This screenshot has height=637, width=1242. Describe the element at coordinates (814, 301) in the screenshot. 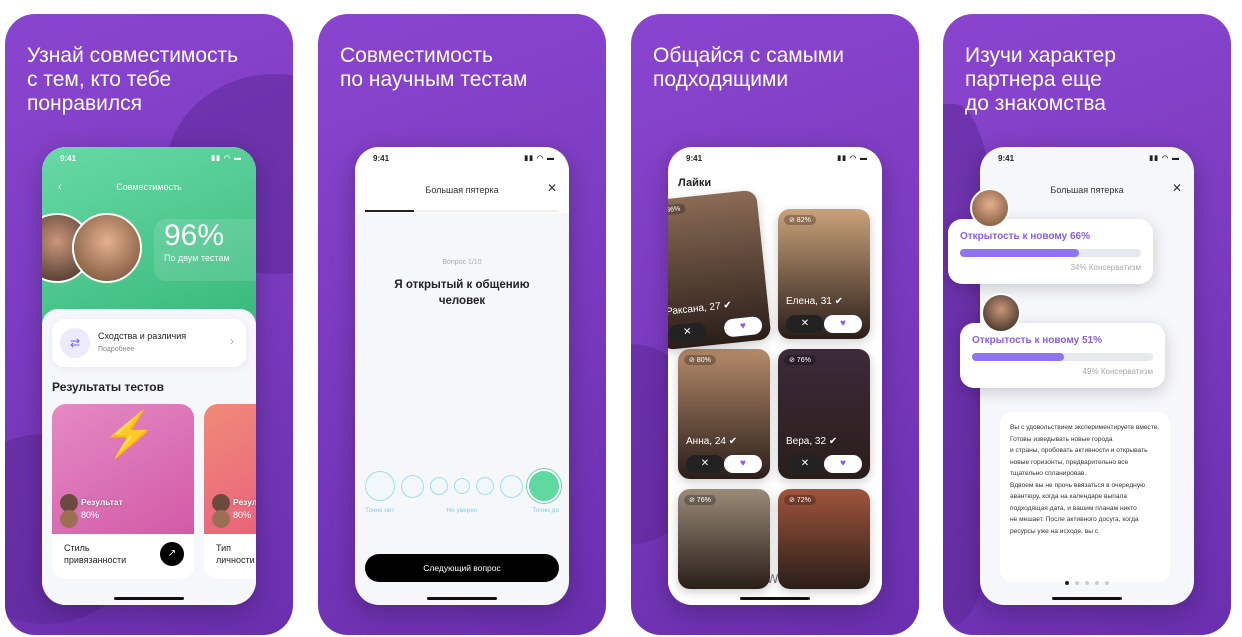

I see `profile-name: Елена, 31 ✔` at that location.